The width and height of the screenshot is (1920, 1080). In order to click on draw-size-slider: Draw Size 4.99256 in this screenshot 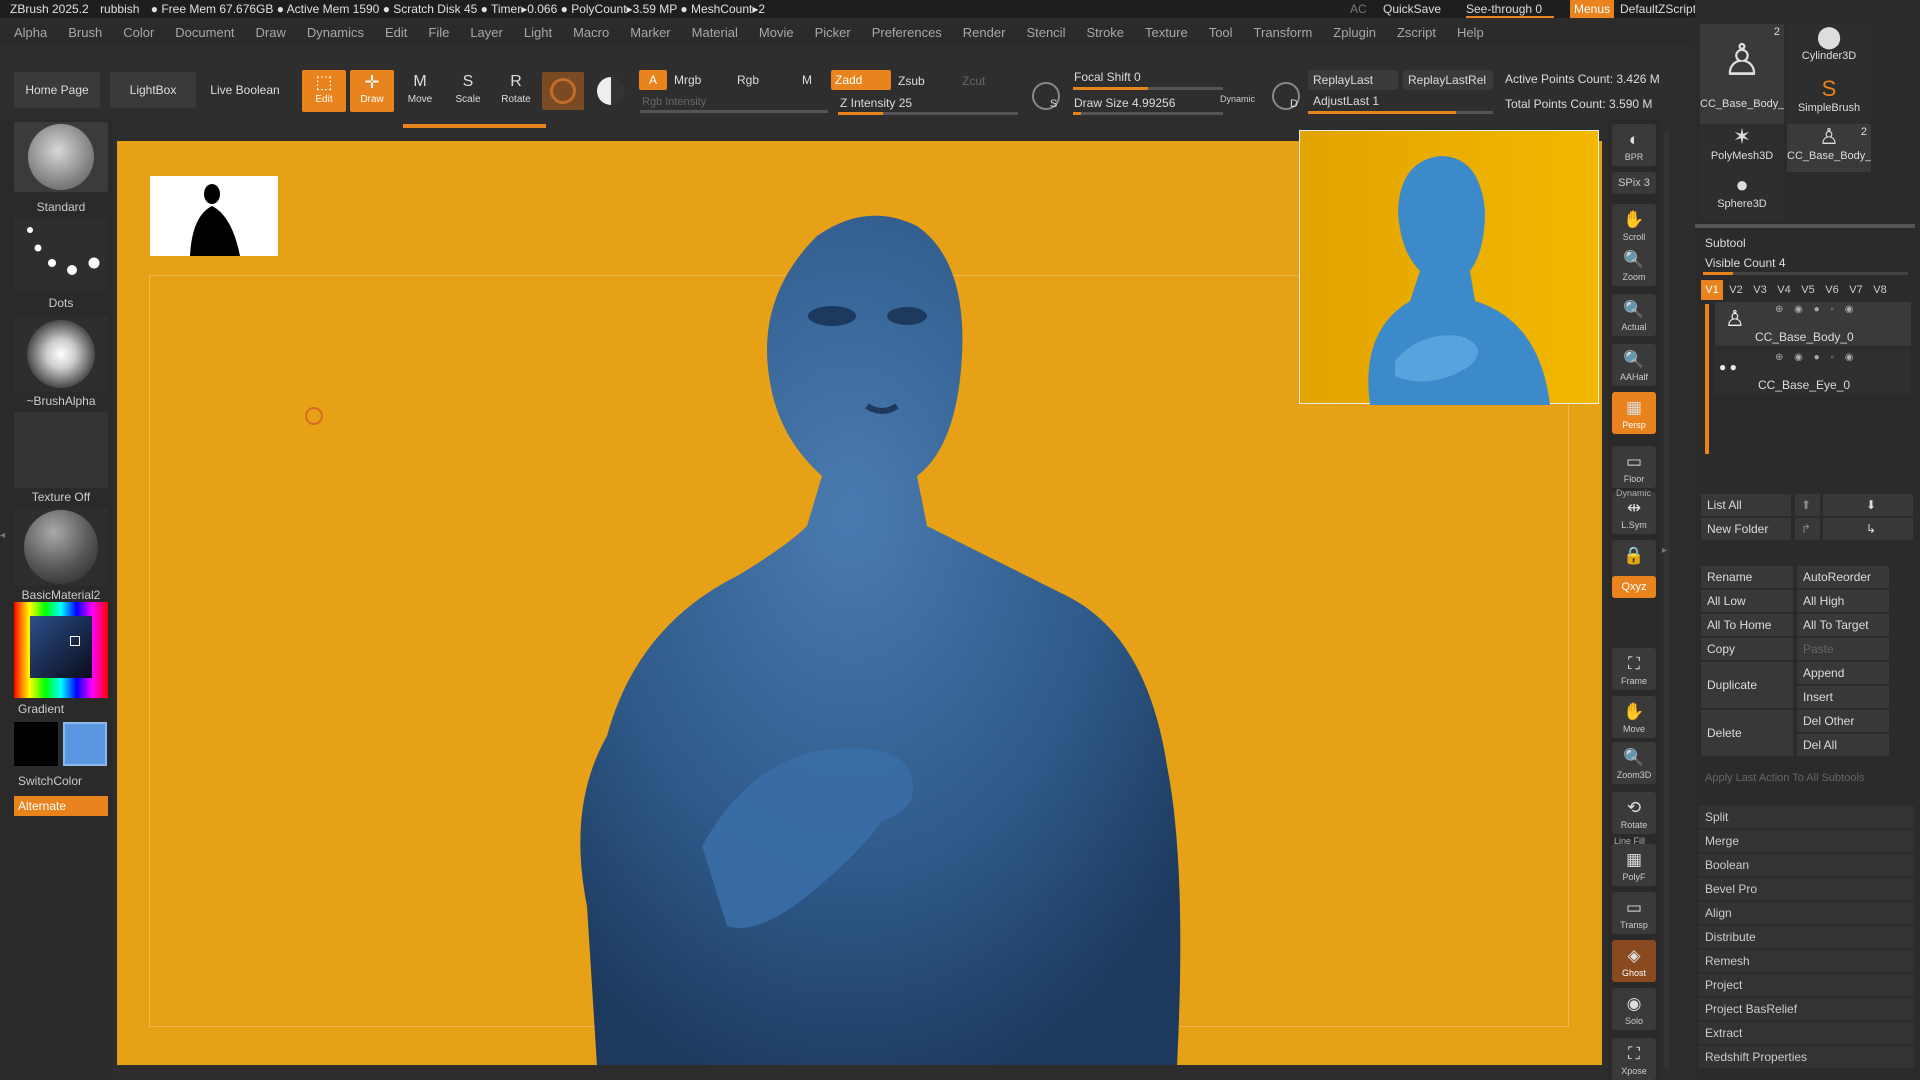, I will do `click(1124, 103)`.